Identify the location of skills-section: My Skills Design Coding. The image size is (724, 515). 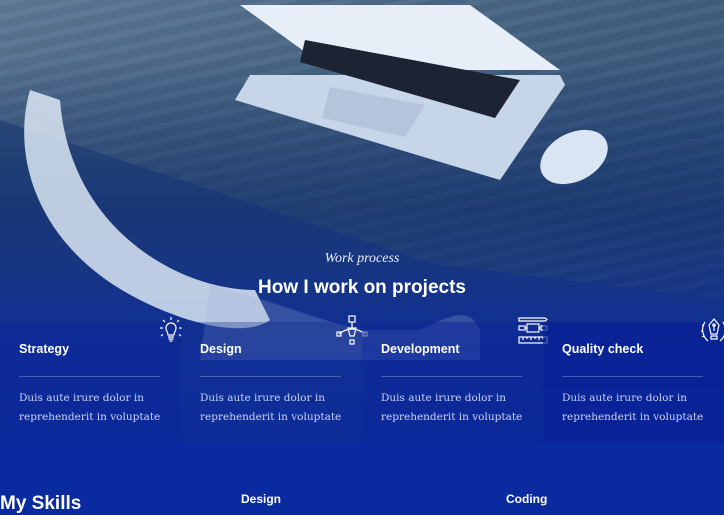
(362, 478).